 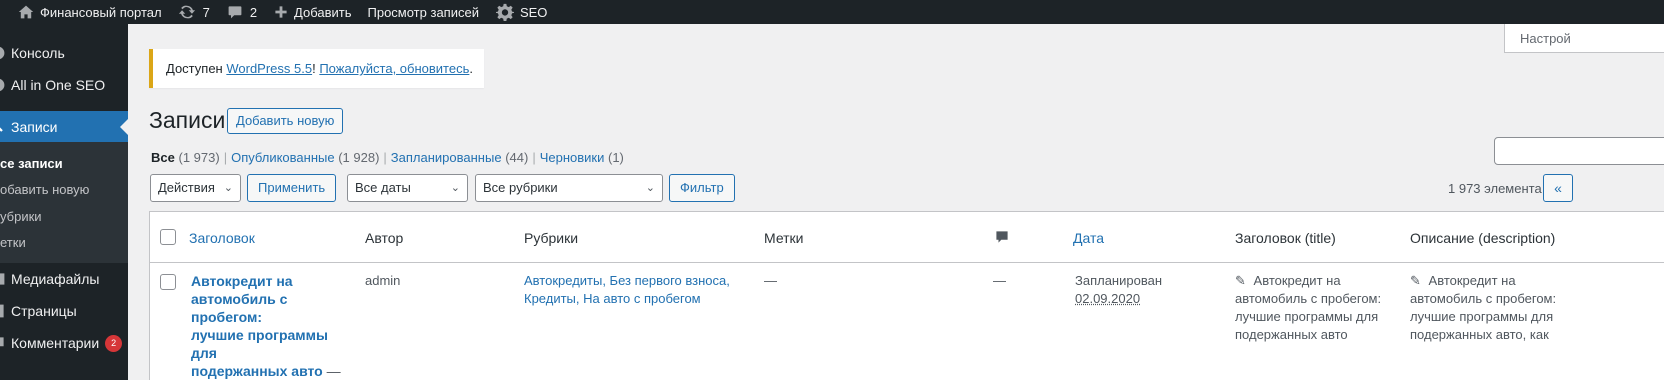 I want to click on update-link: Пожалуйста, обновитесь, so click(x=394, y=68).